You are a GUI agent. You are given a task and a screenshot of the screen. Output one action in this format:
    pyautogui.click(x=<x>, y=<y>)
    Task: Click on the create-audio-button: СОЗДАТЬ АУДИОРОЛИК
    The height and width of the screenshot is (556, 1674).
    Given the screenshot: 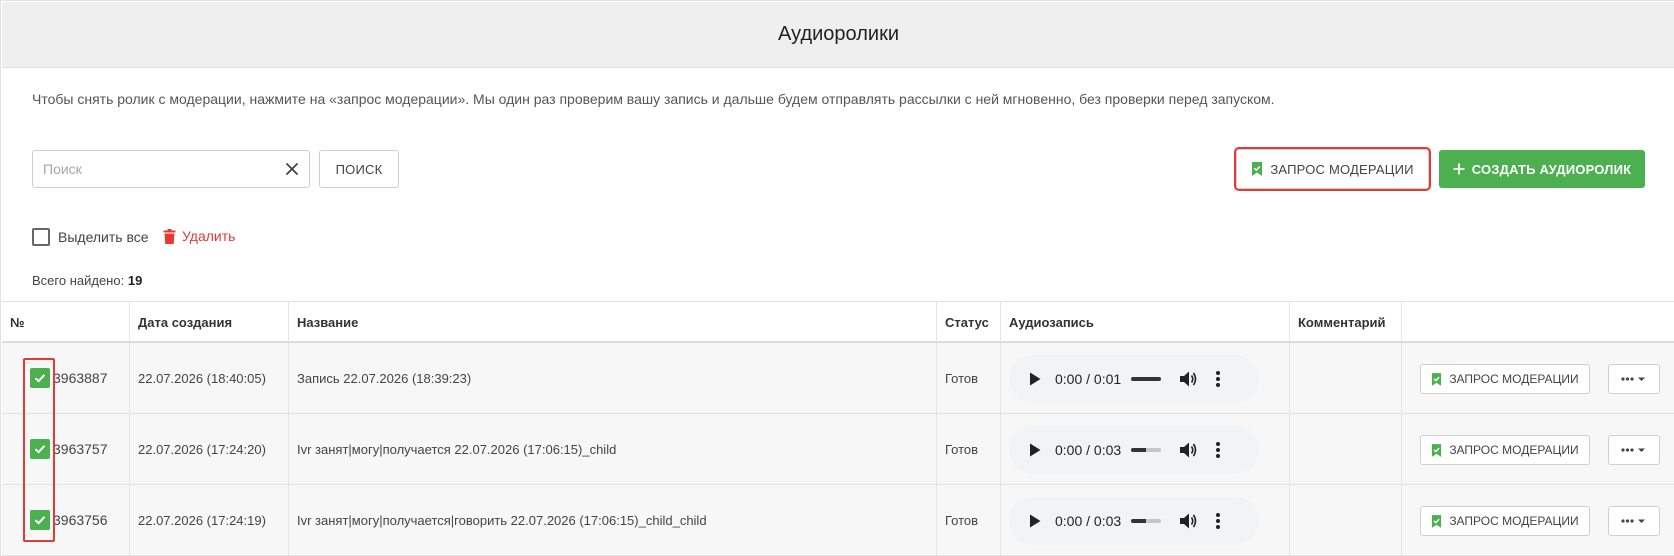 What is the action you would take?
    pyautogui.click(x=1542, y=169)
    